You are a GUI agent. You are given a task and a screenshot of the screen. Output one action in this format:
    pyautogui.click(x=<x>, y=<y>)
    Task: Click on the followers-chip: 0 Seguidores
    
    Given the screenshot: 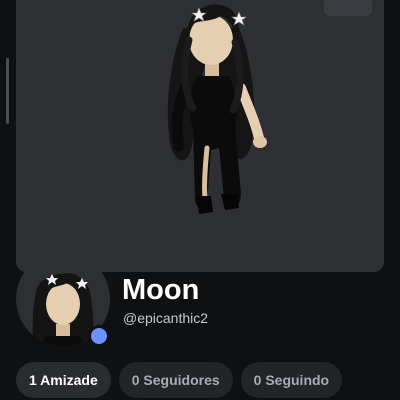 What is the action you would take?
    pyautogui.click(x=175, y=380)
    